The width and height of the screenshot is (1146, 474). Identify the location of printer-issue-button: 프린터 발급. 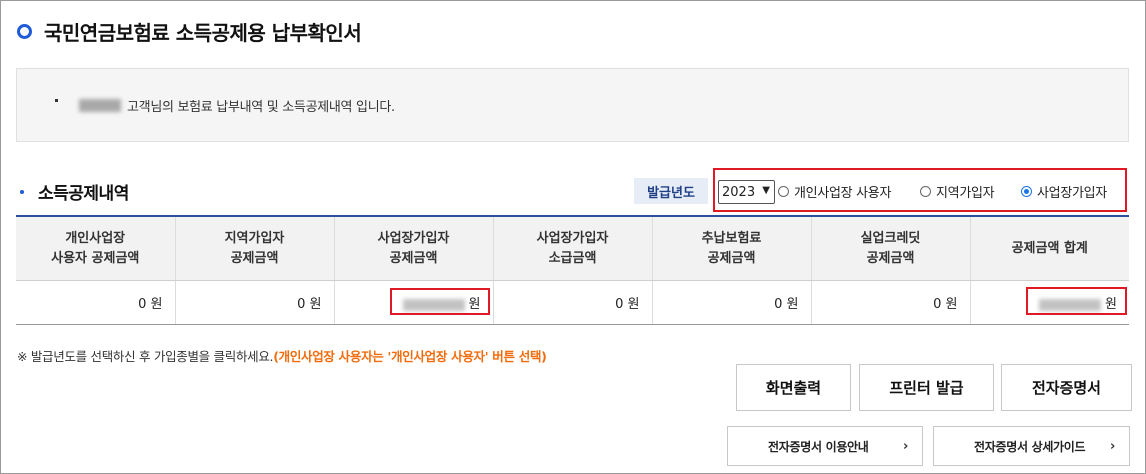
(926, 387).